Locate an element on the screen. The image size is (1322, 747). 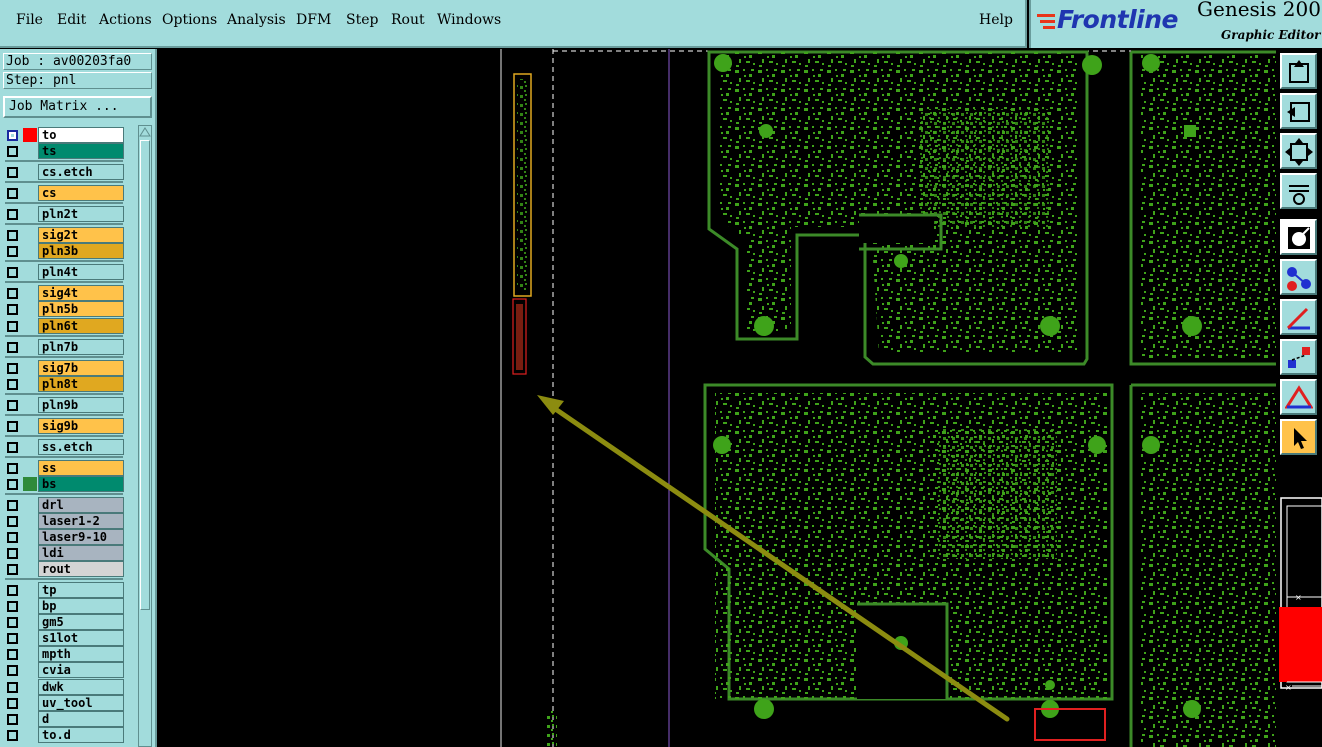
overview-map: × × is located at coordinates (1300, 603).